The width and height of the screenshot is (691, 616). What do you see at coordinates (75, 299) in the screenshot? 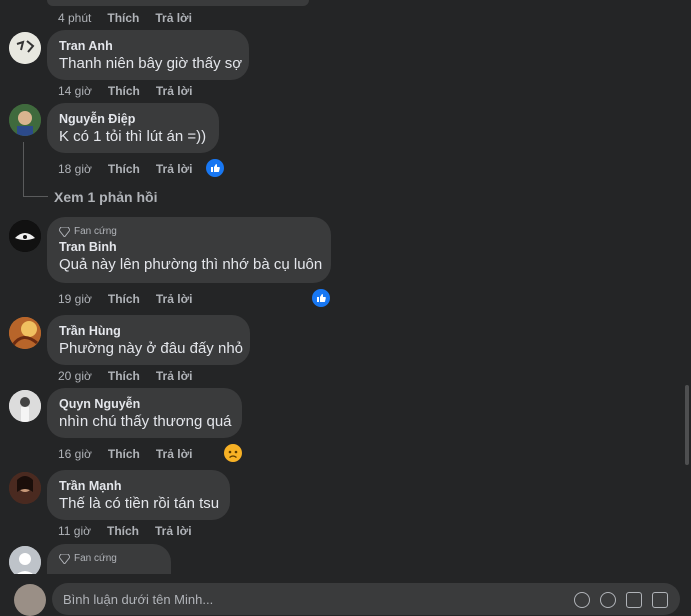
I see `comment-time: 19 giờ` at bounding box center [75, 299].